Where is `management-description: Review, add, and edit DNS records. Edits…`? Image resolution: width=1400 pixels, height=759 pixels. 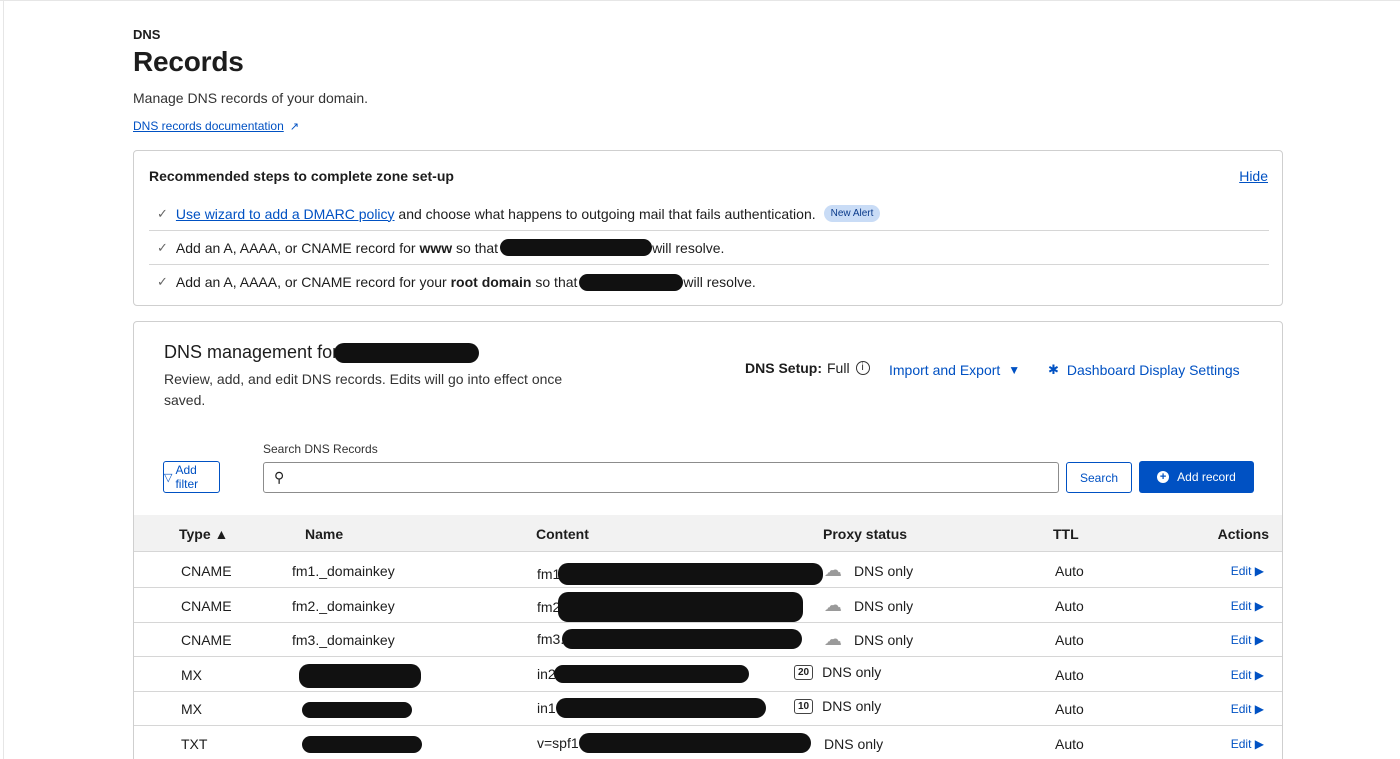
management-description: Review, add, and edit DNS records. Edits… is located at coordinates (363, 389).